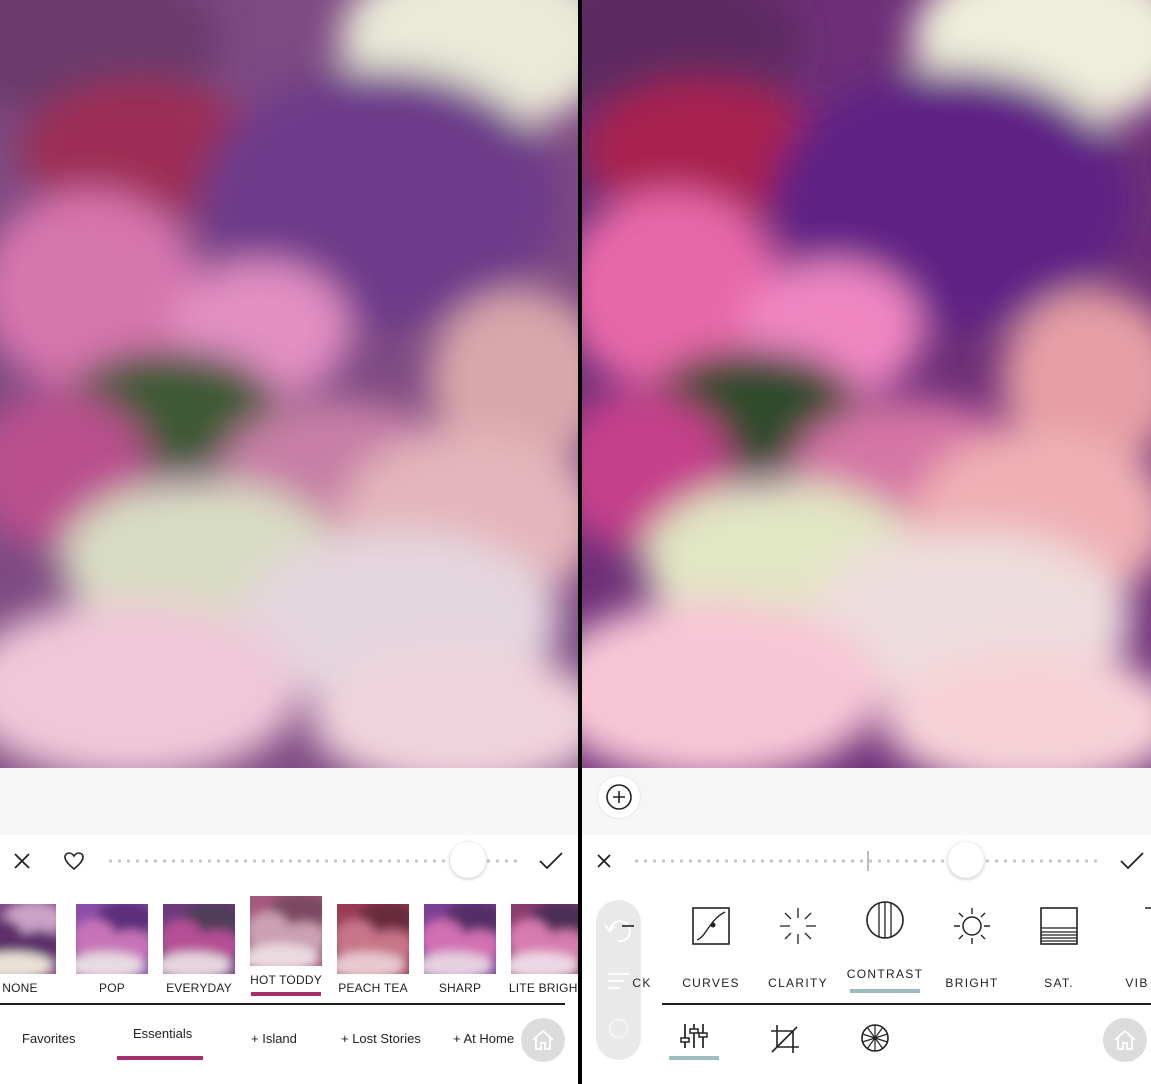 This screenshot has width=1151, height=1084. I want to click on tool-clarity: CLARITY, so click(798, 945).